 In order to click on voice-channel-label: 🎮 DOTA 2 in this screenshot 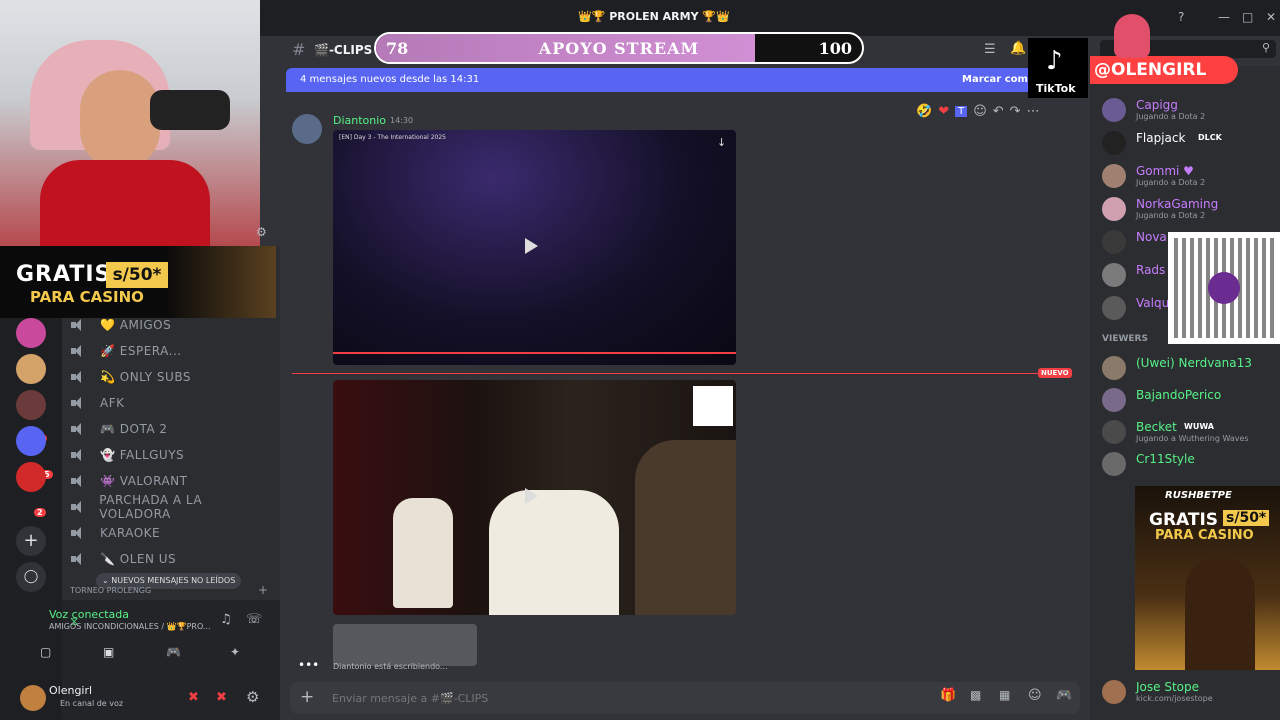, I will do `click(134, 429)`.